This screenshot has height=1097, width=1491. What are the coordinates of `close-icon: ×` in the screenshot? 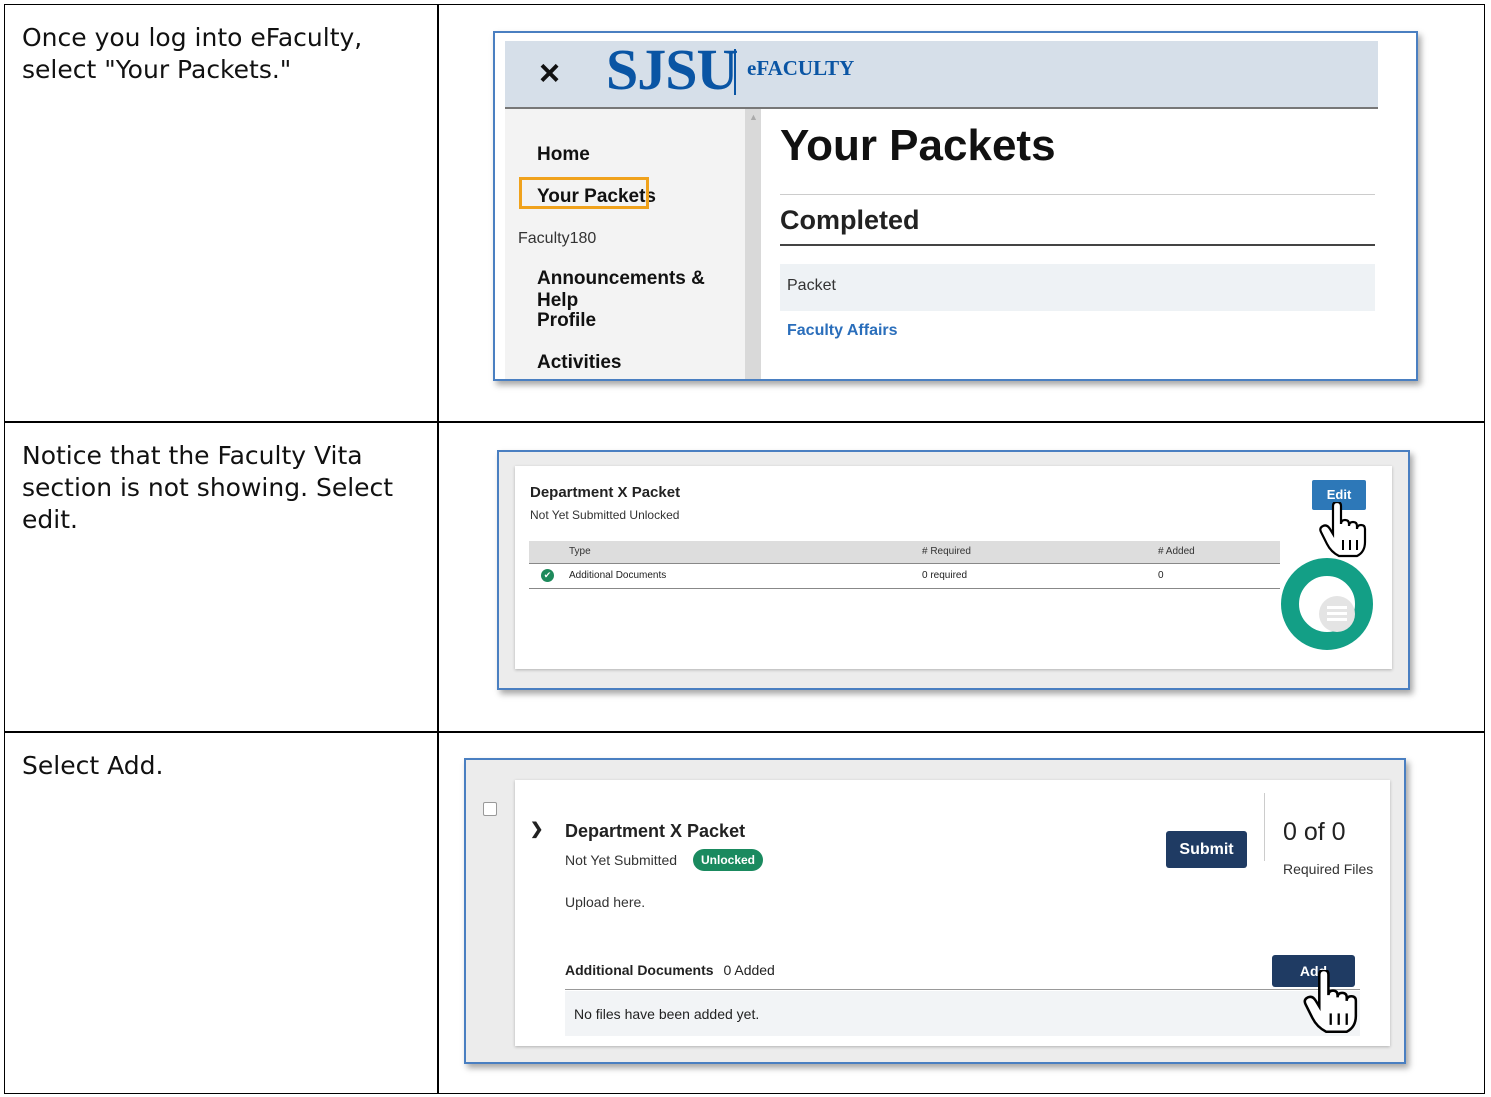 It's located at (549, 73).